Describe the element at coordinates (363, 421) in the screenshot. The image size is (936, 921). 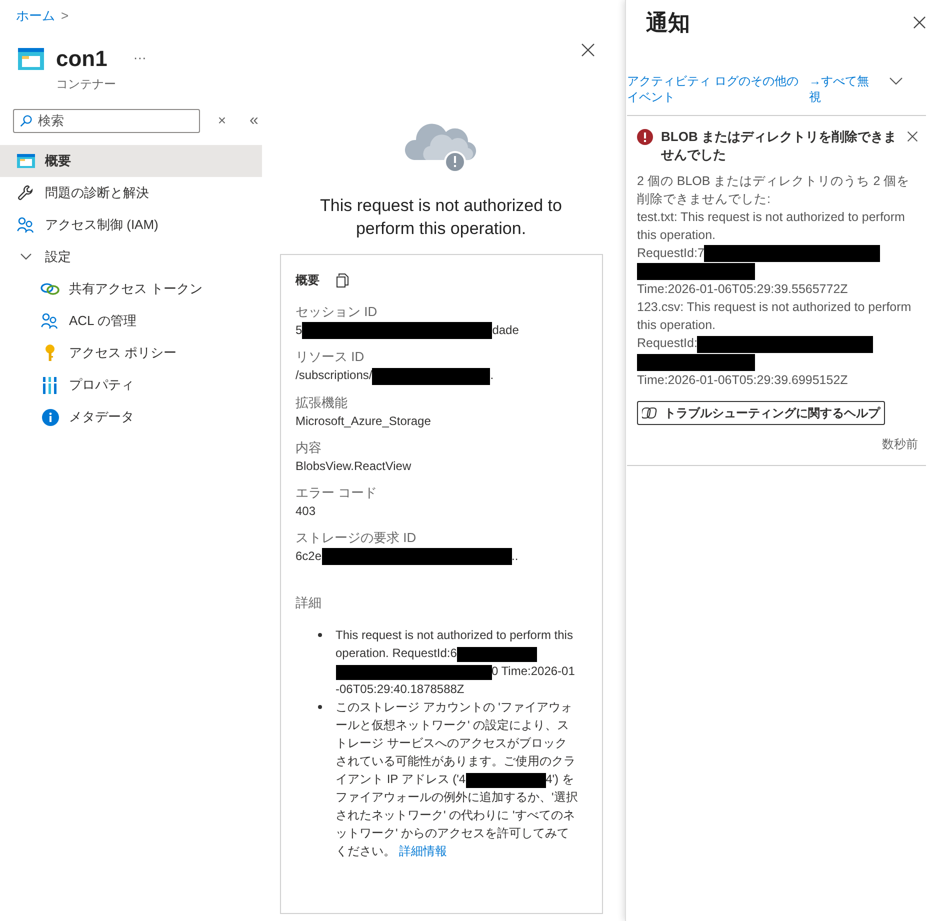
I see `text: Microsoft_Azure_Storage` at that location.